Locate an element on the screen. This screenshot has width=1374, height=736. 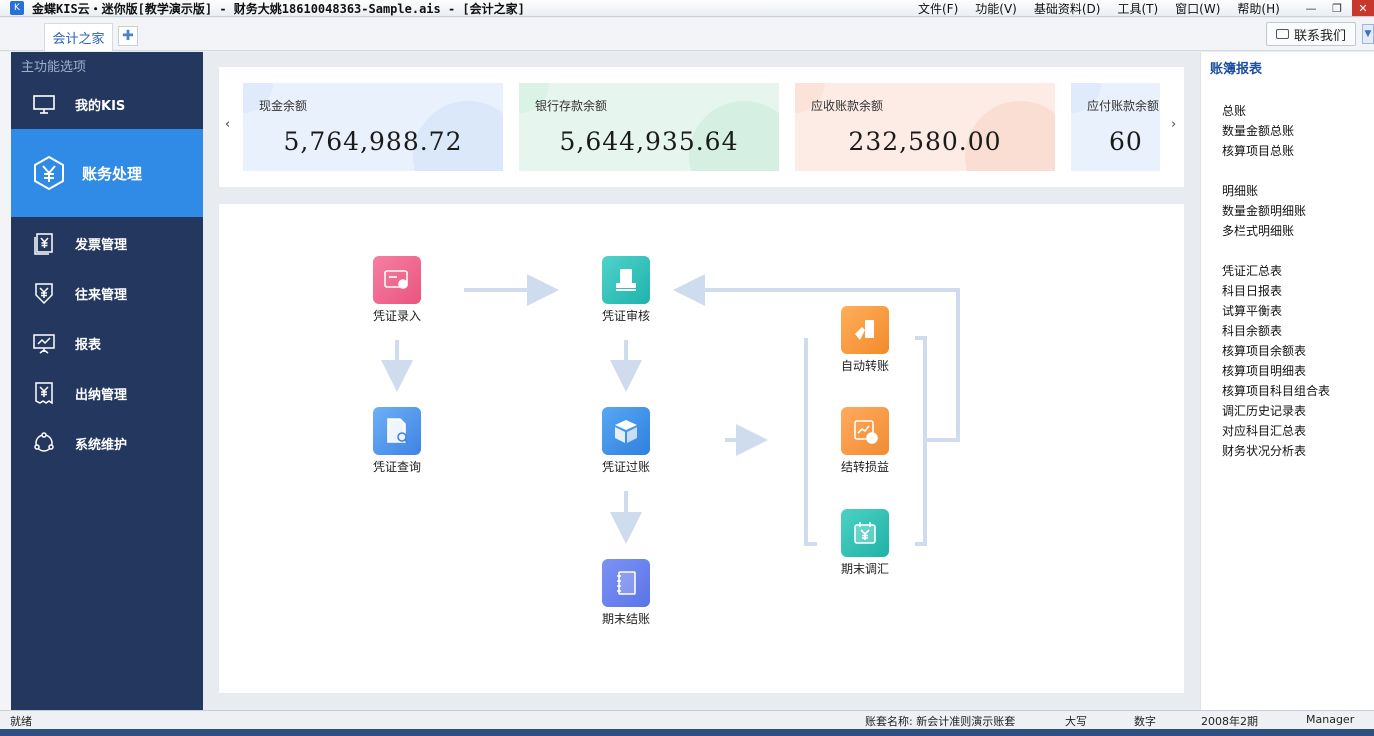
restore-button: ❐ is located at coordinates (1337, 8).